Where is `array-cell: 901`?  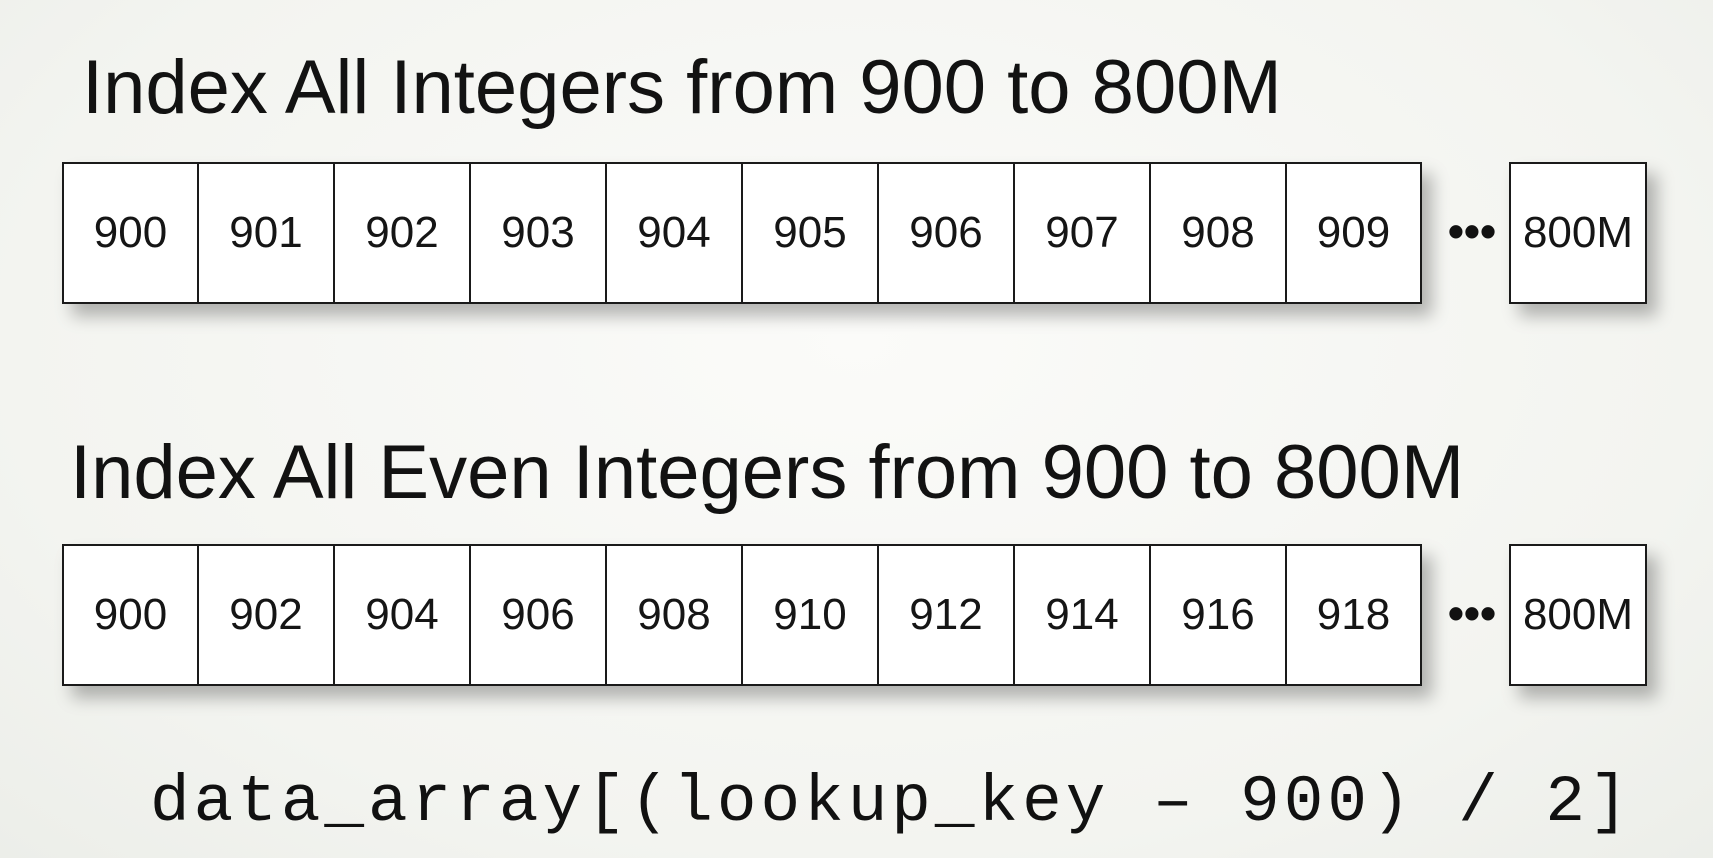 array-cell: 901 is located at coordinates (266, 233).